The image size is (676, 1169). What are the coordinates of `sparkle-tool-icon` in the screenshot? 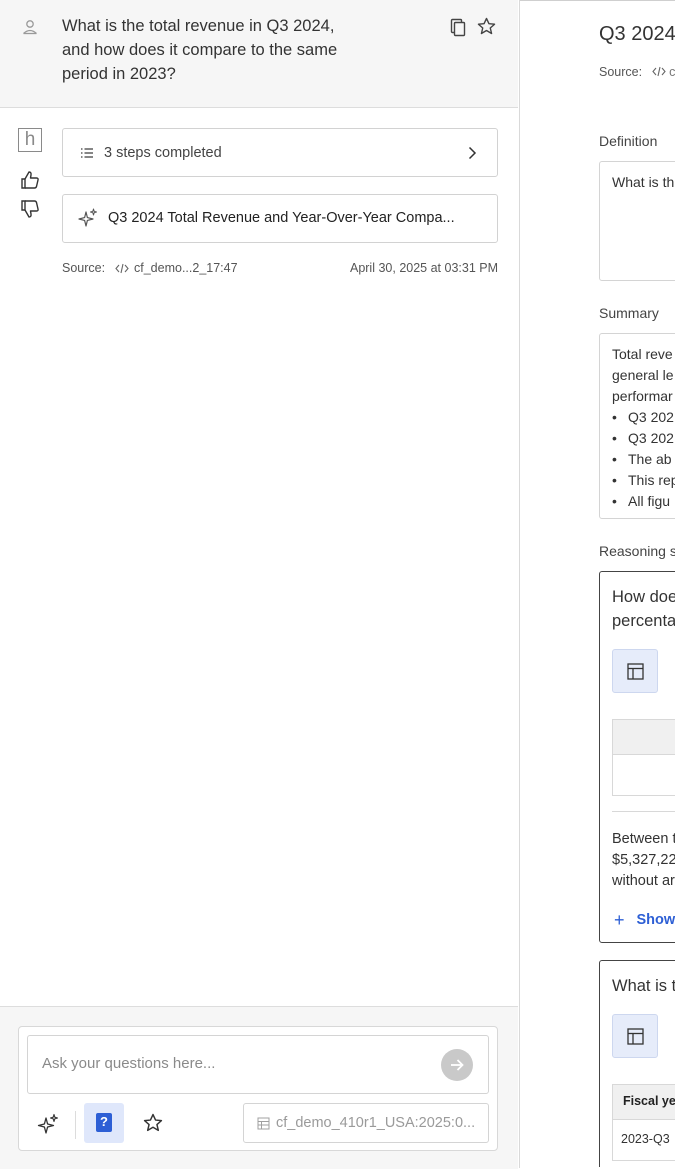 It's located at (48, 1124).